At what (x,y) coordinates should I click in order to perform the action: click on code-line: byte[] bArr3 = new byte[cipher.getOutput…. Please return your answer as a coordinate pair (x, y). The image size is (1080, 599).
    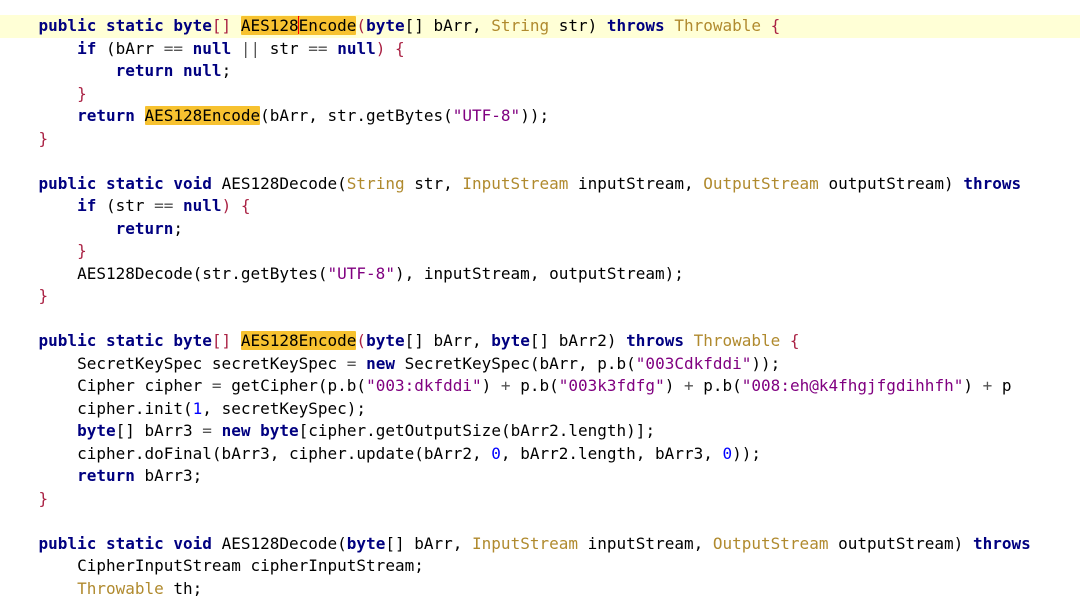
    Looking at the image, I should click on (540, 431).